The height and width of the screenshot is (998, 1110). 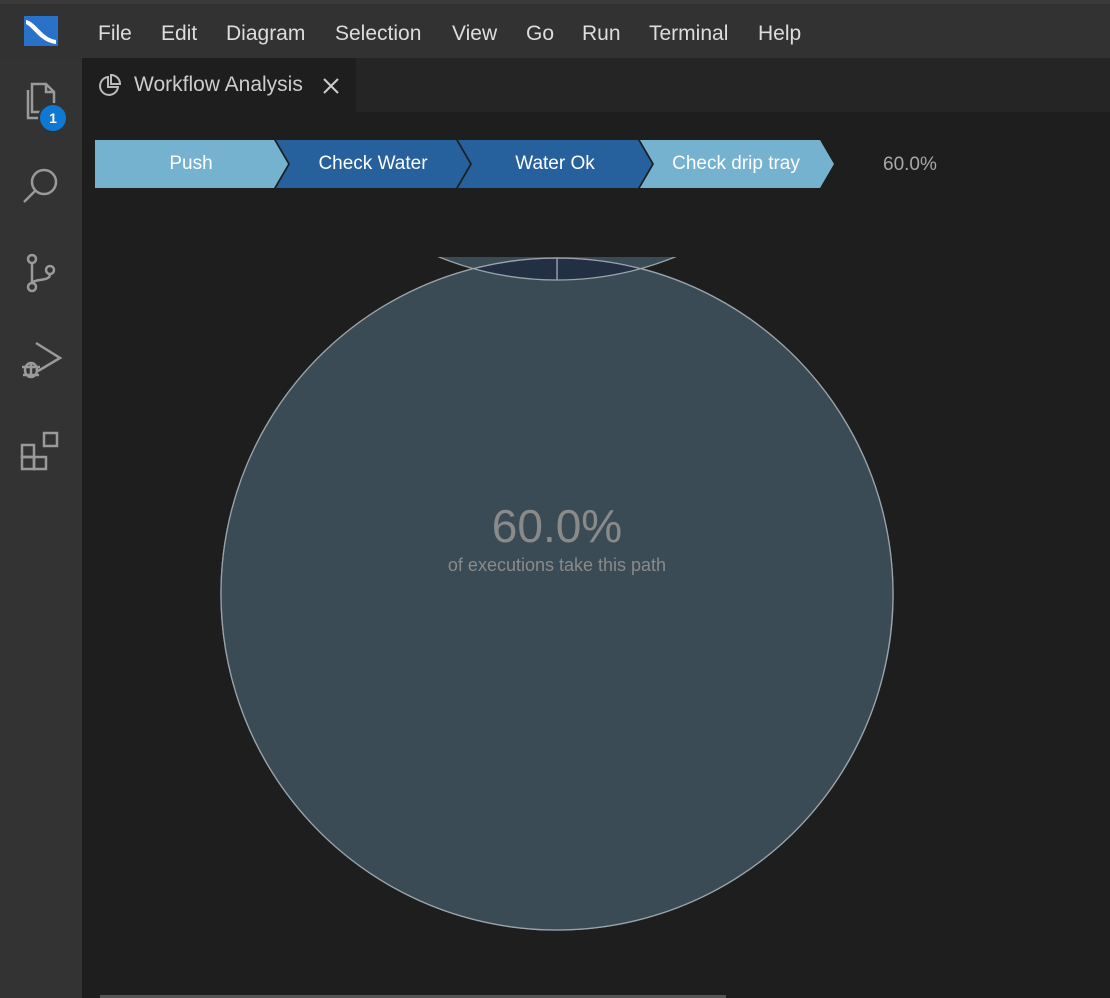 What do you see at coordinates (331, 86) in the screenshot?
I see `close-icon` at bounding box center [331, 86].